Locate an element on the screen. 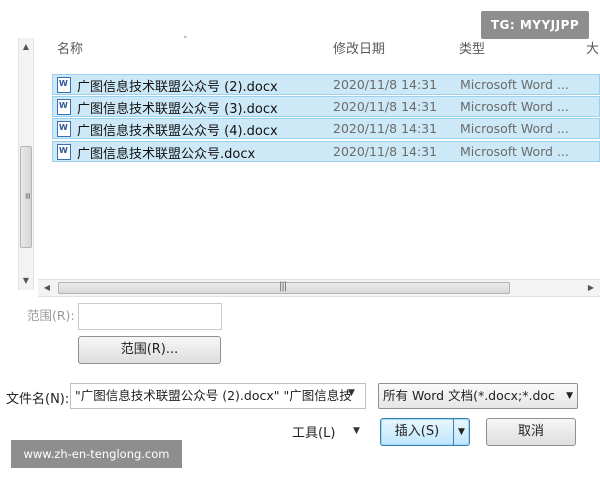 Image resolution: width=600 pixels, height=480 pixels. grip-icon: ≡ is located at coordinates (26, 196).